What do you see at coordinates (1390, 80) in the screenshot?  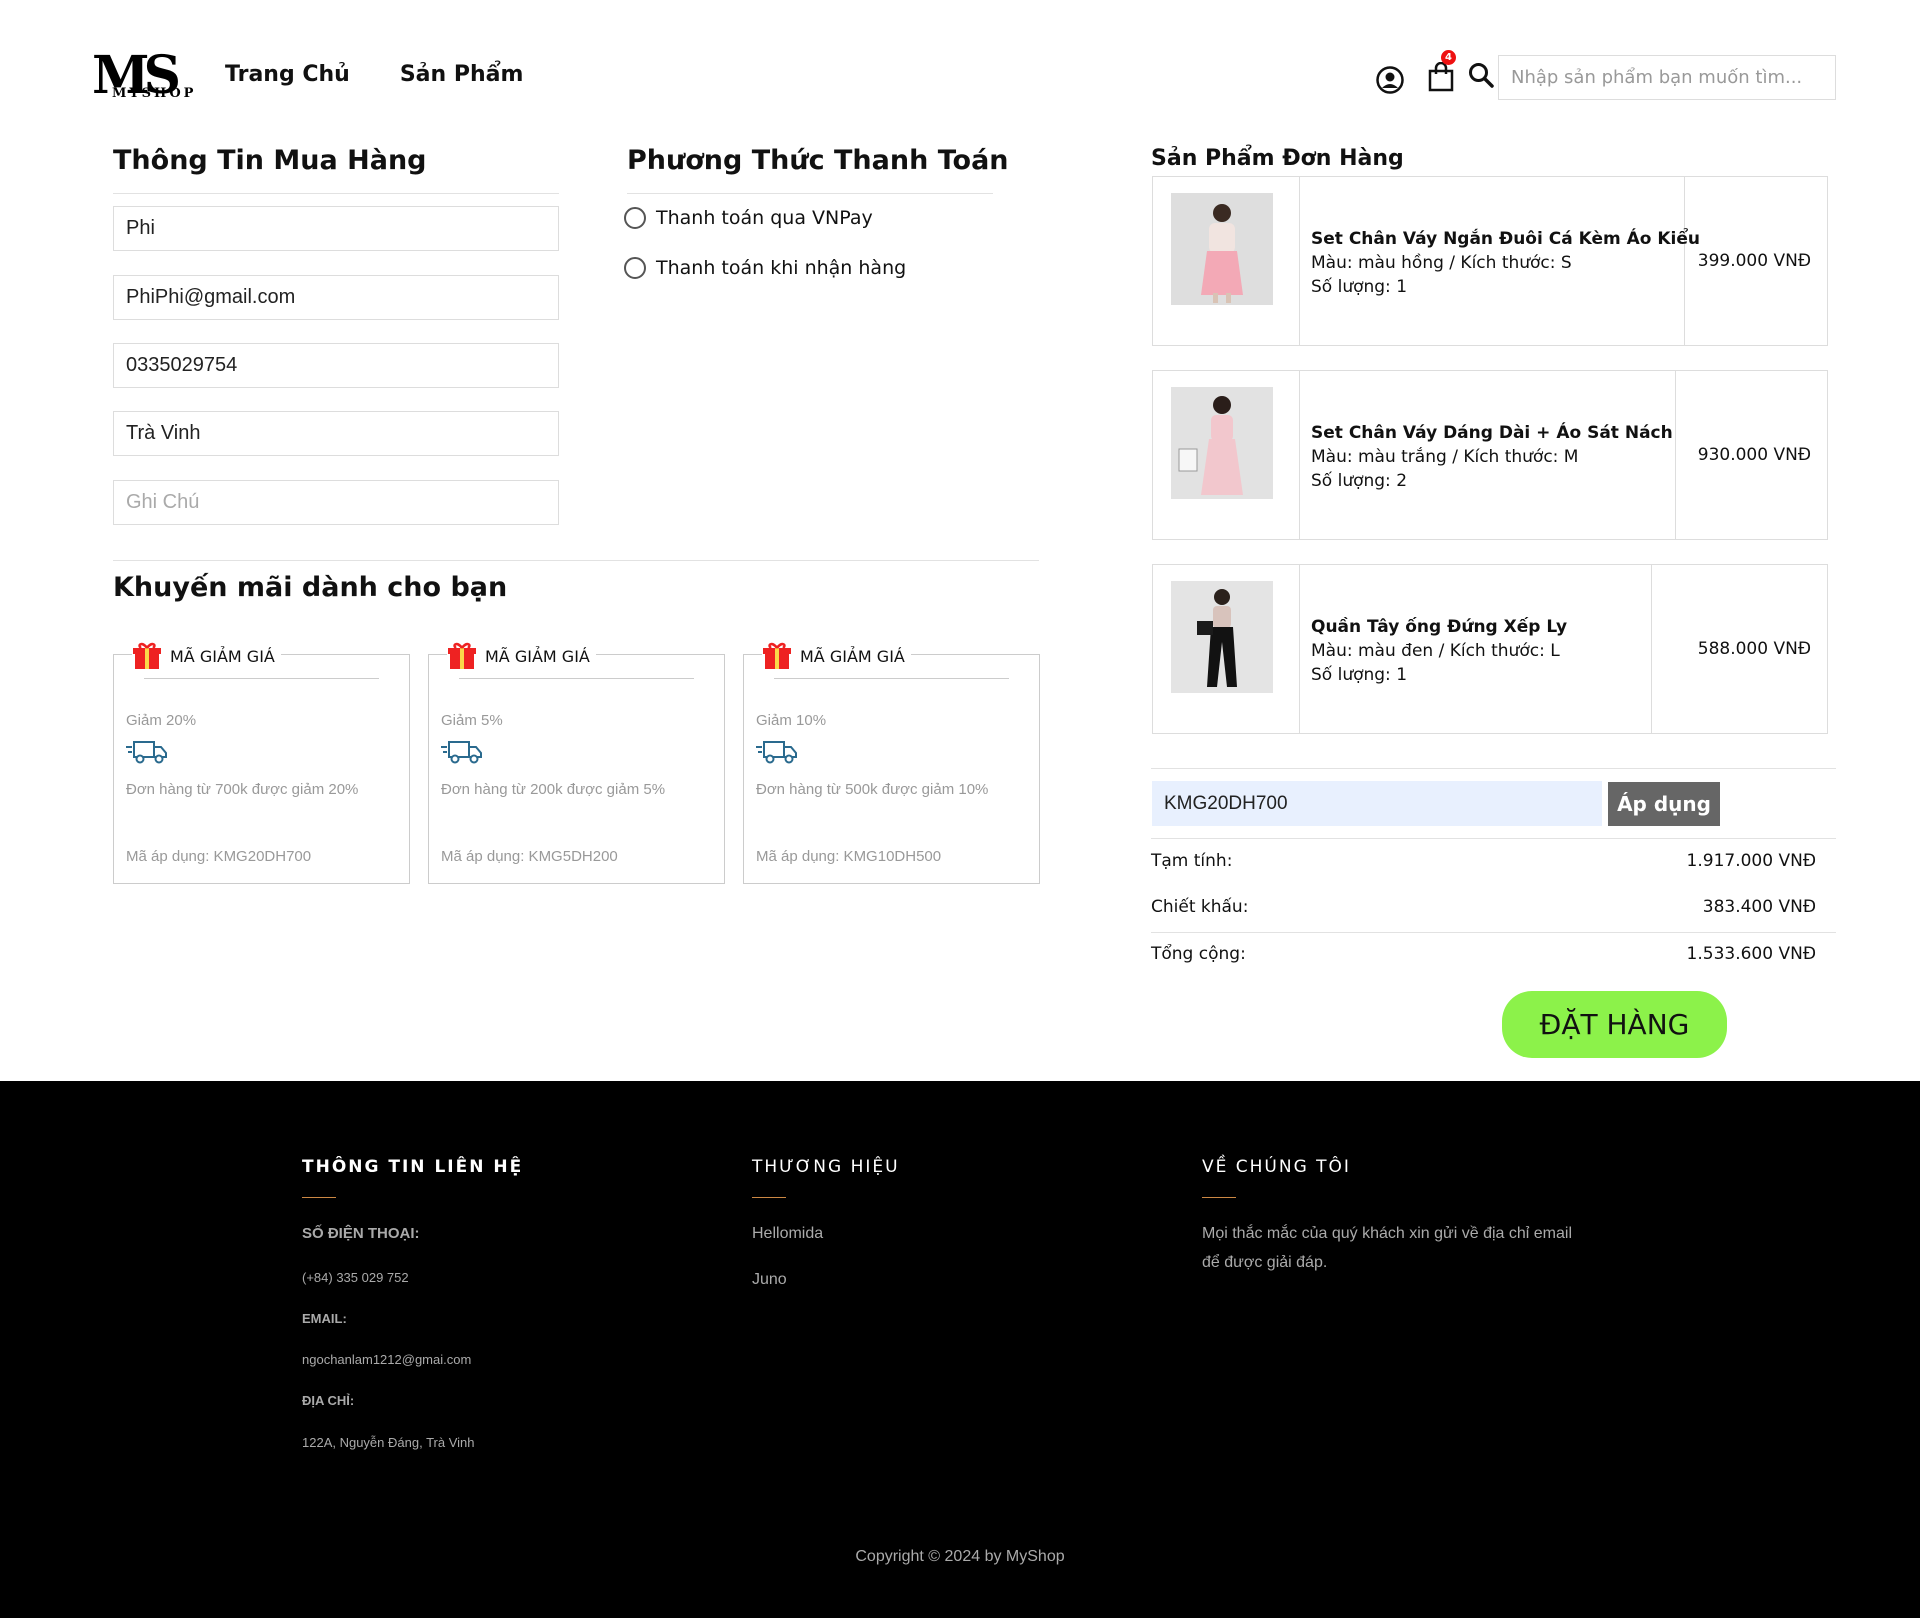 I see `user-icon` at bounding box center [1390, 80].